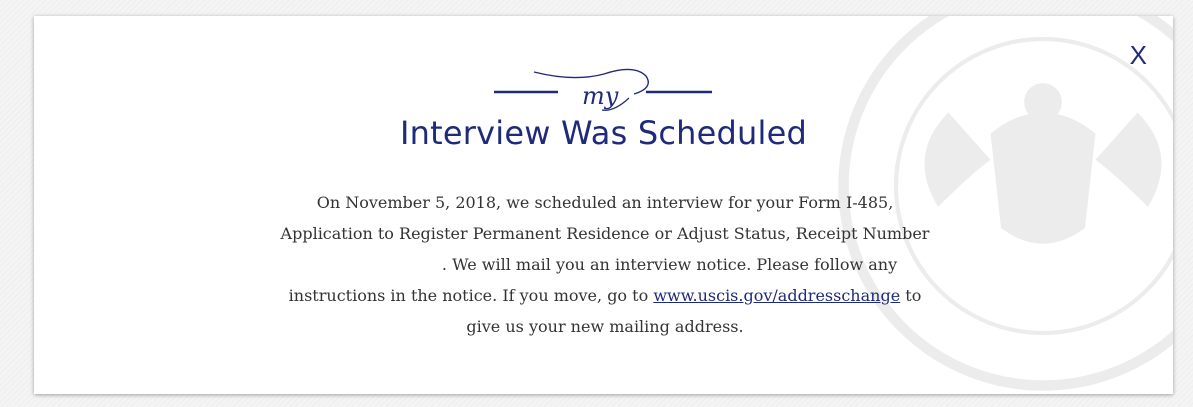 The image size is (1193, 407). I want to click on my-logo: my, so click(603, 89).